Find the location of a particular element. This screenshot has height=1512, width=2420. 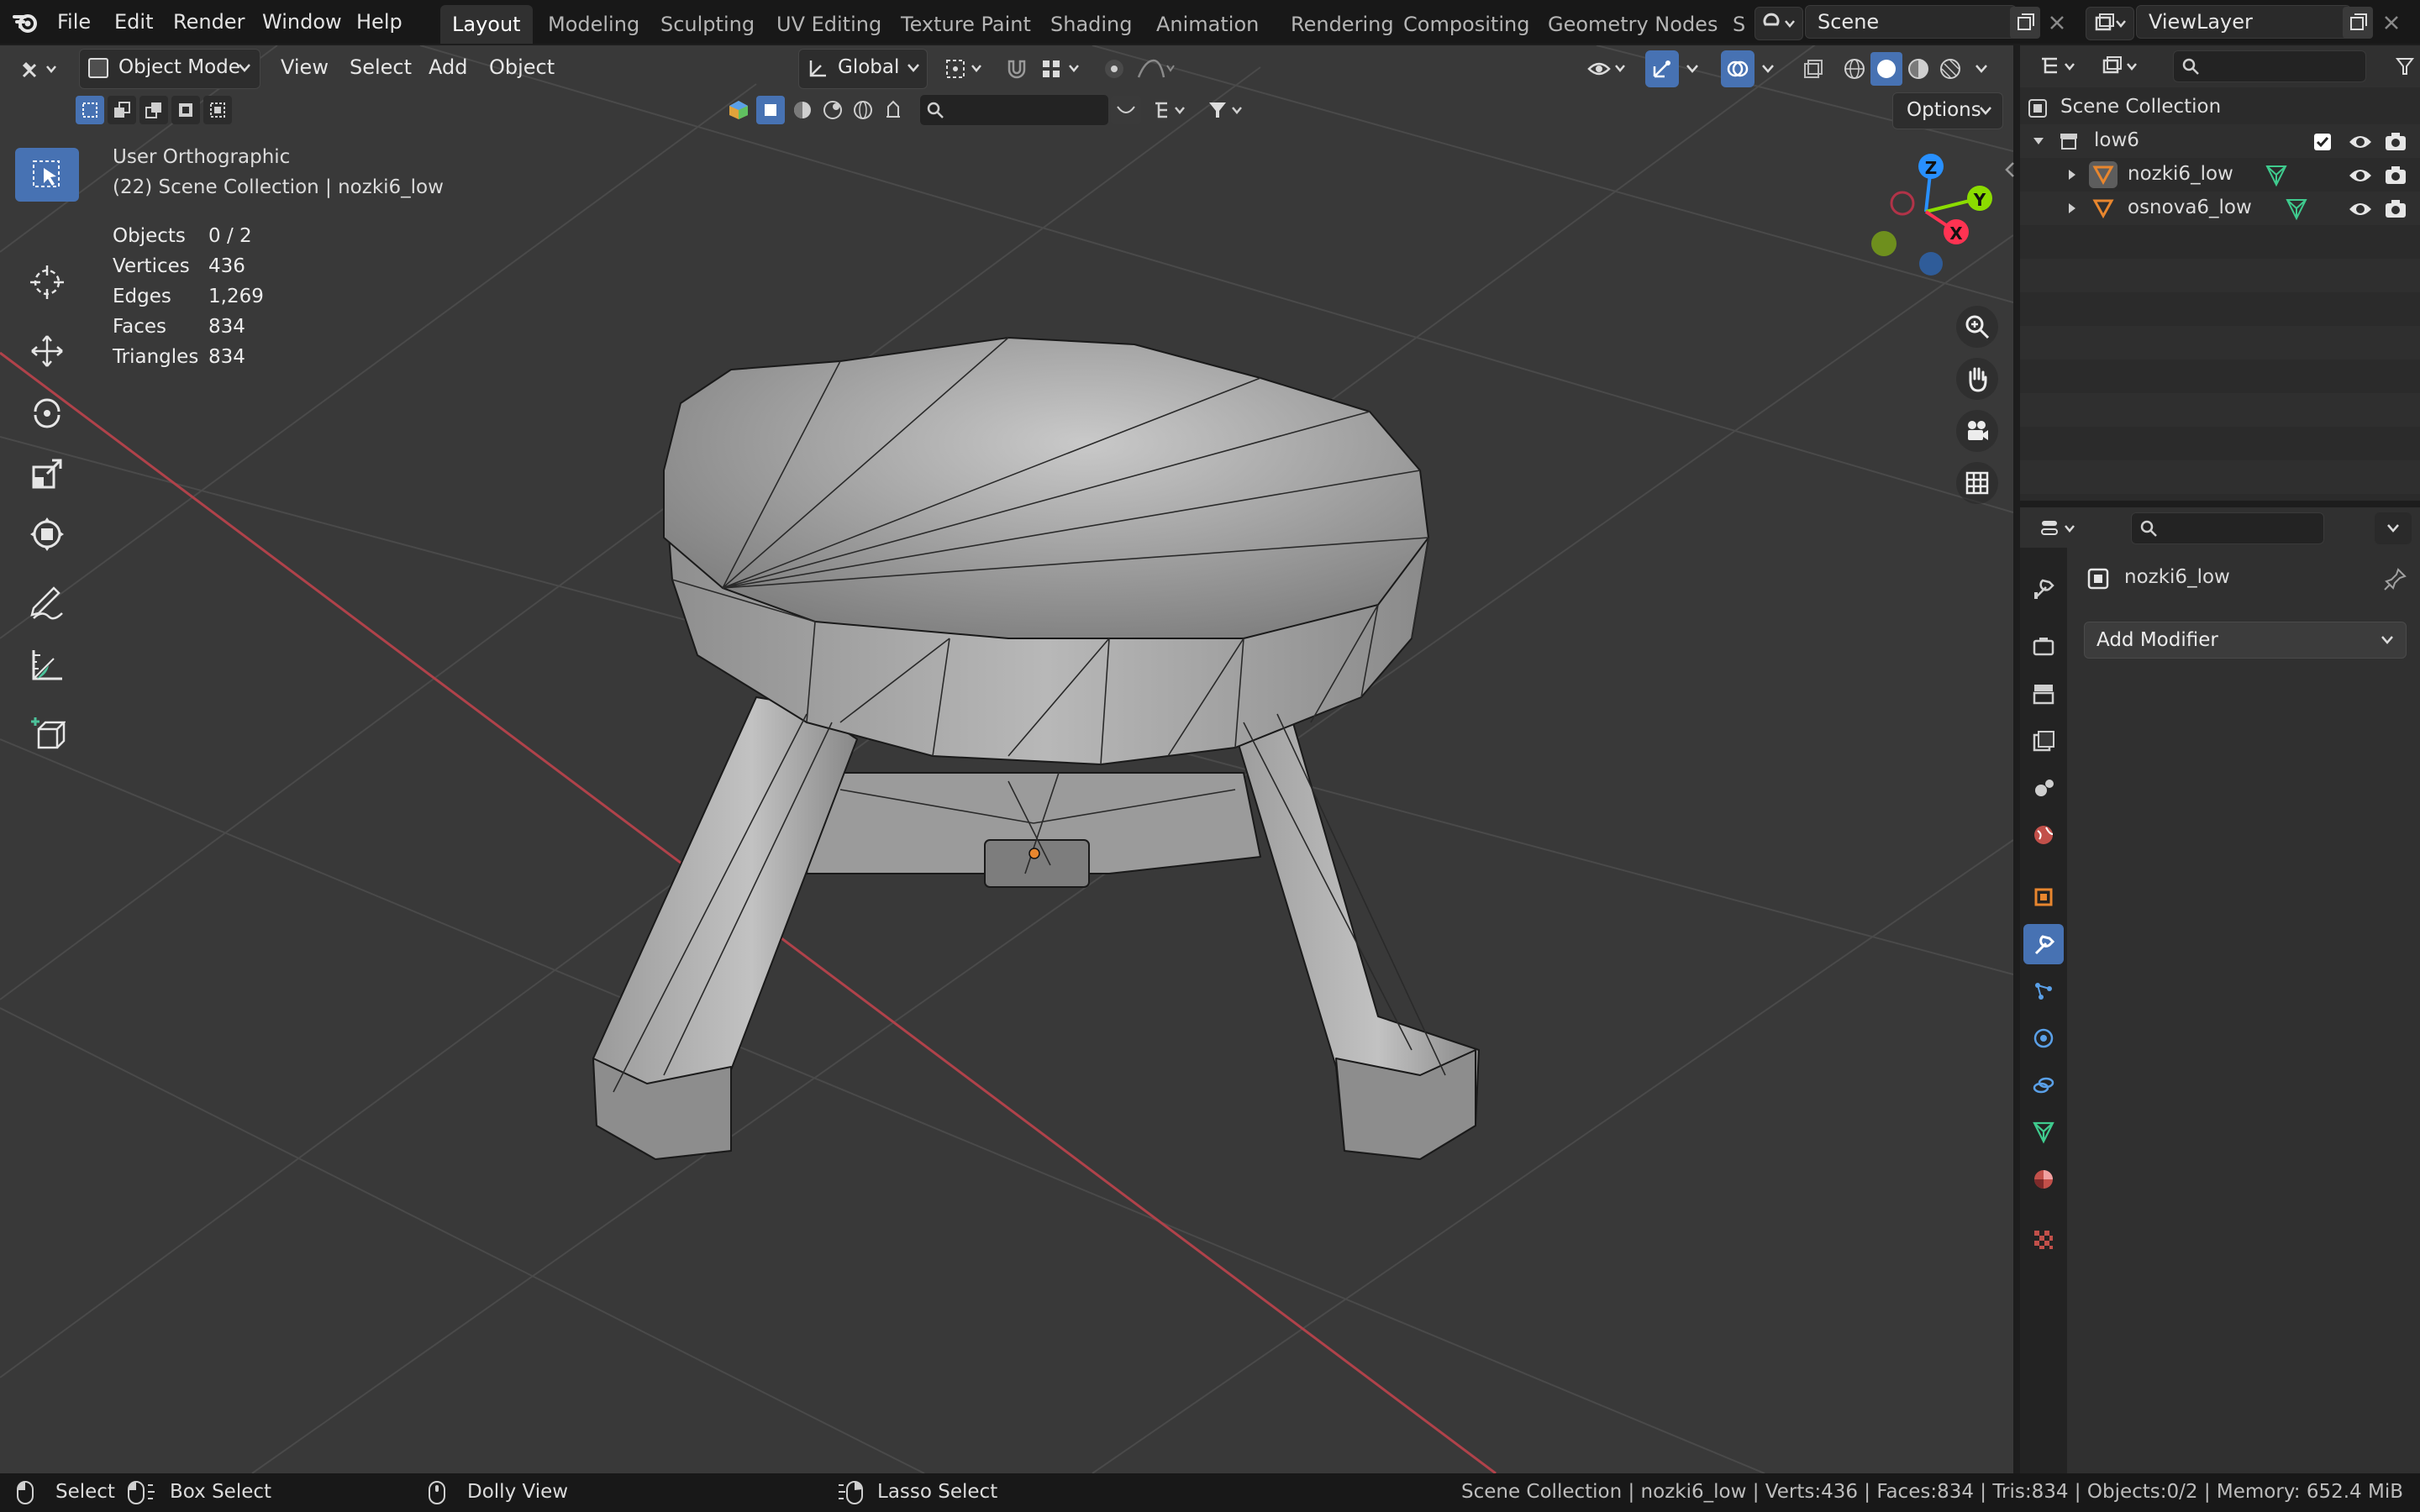

proportional-falloff-icon is located at coordinates (1156, 68).